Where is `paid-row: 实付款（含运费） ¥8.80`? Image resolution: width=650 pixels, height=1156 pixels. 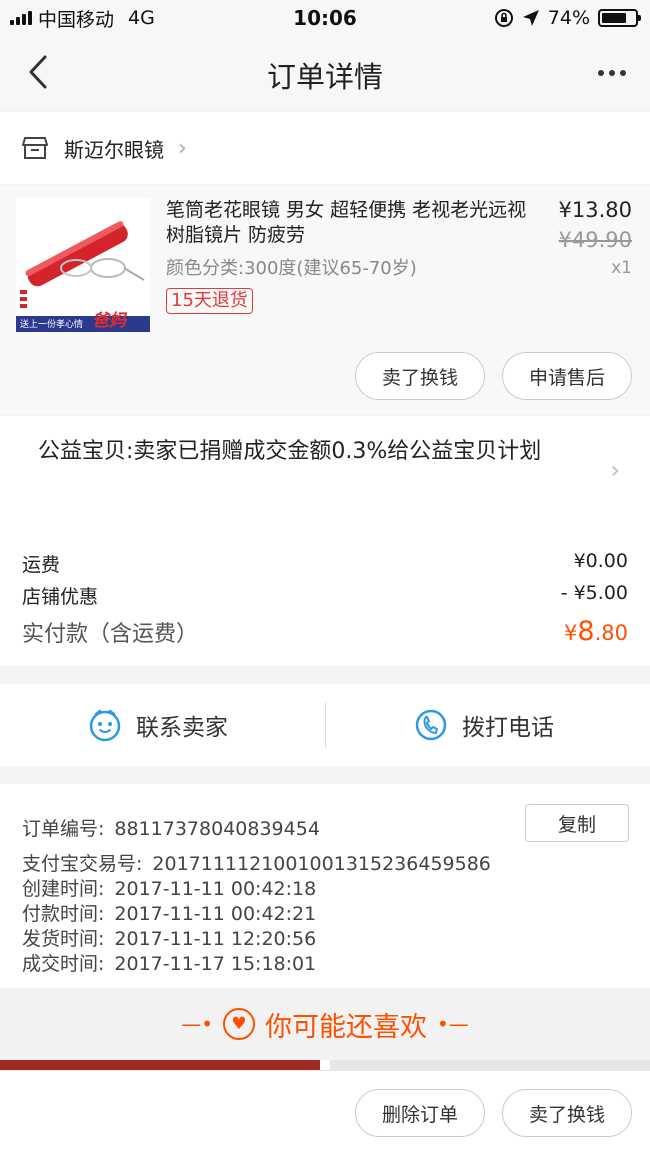 paid-row: 实付款（含运费） ¥8.80 is located at coordinates (325, 632).